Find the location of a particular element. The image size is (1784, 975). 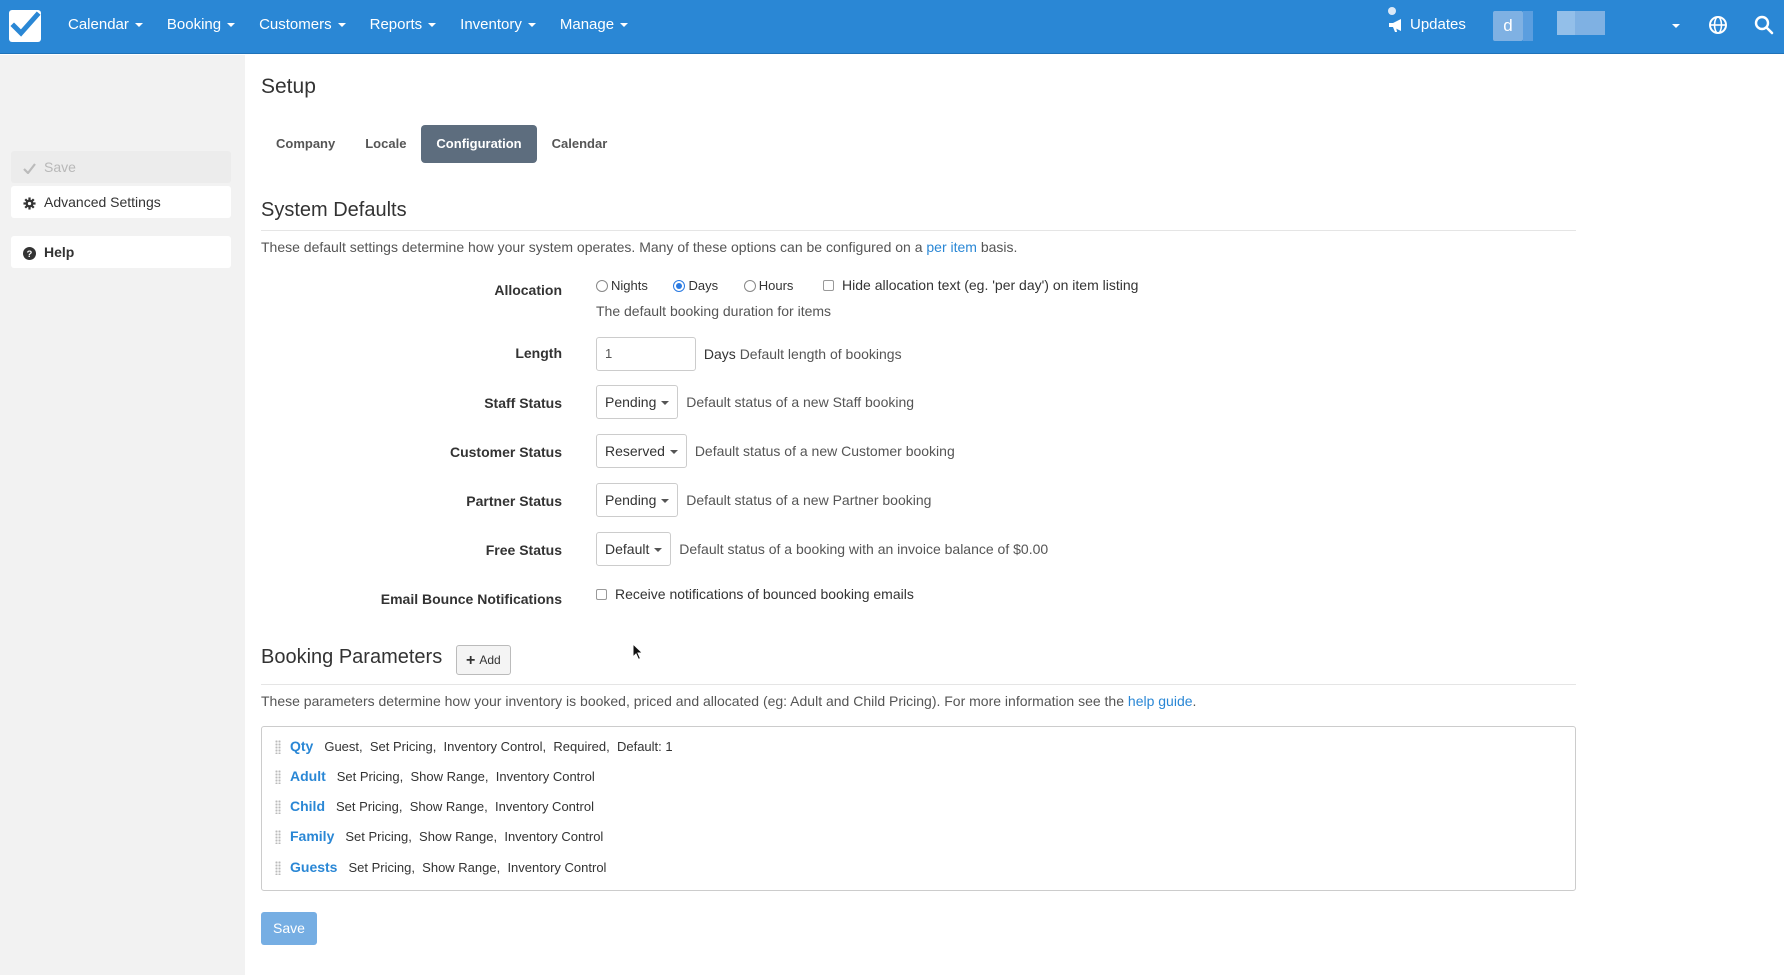

sidebar-help: ? Help is located at coordinates (121, 252).